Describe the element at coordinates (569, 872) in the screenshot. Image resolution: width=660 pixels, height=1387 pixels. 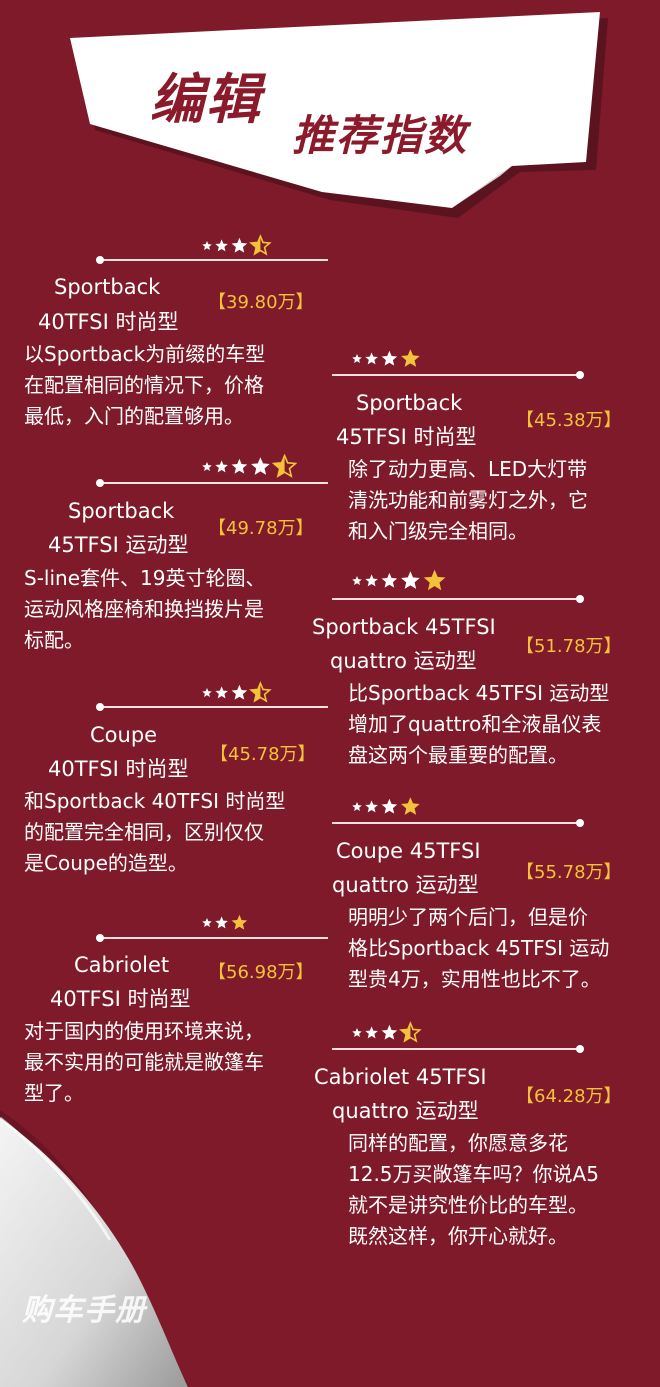
I see `trim-price: 【55.78万】` at that location.